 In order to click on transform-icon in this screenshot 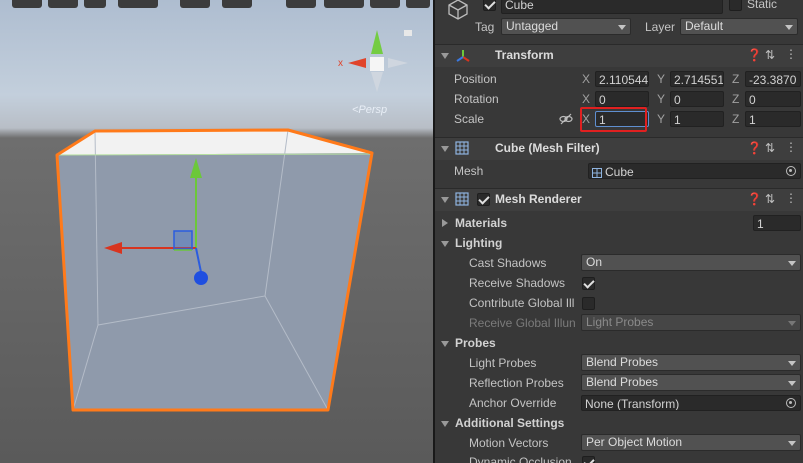, I will do `click(463, 56)`.